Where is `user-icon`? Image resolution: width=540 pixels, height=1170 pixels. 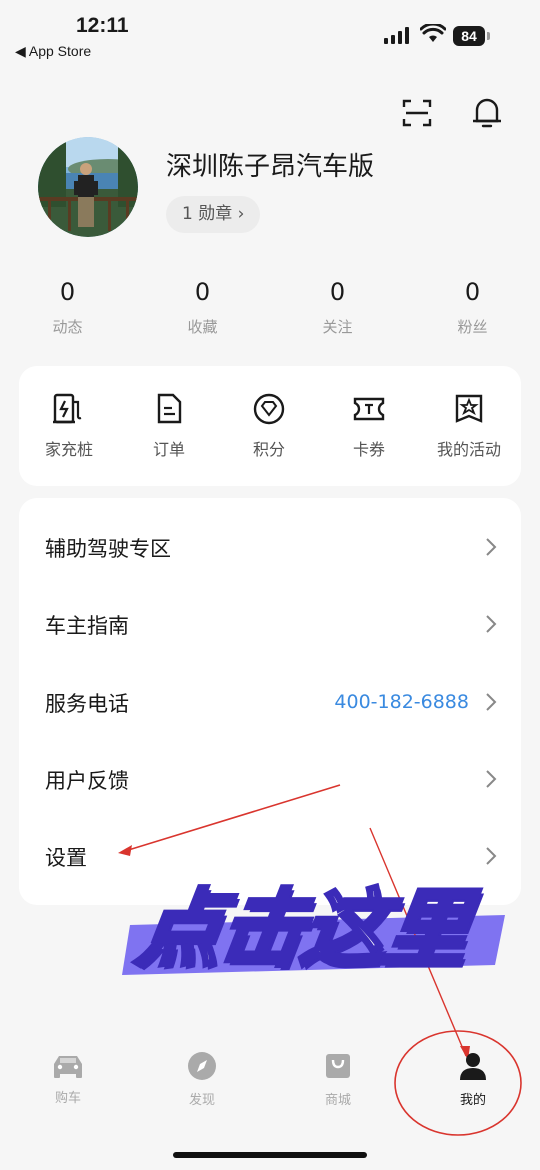 user-icon is located at coordinates (473, 1066).